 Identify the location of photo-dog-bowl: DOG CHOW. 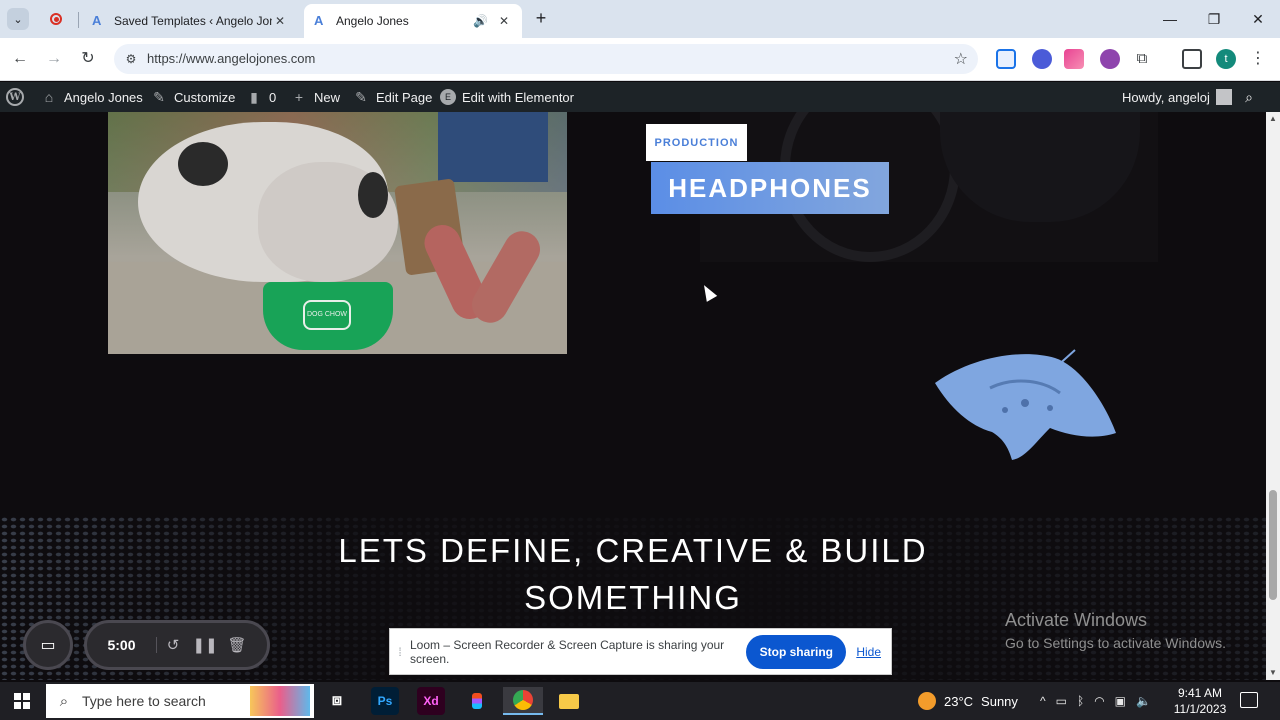
(328, 316).